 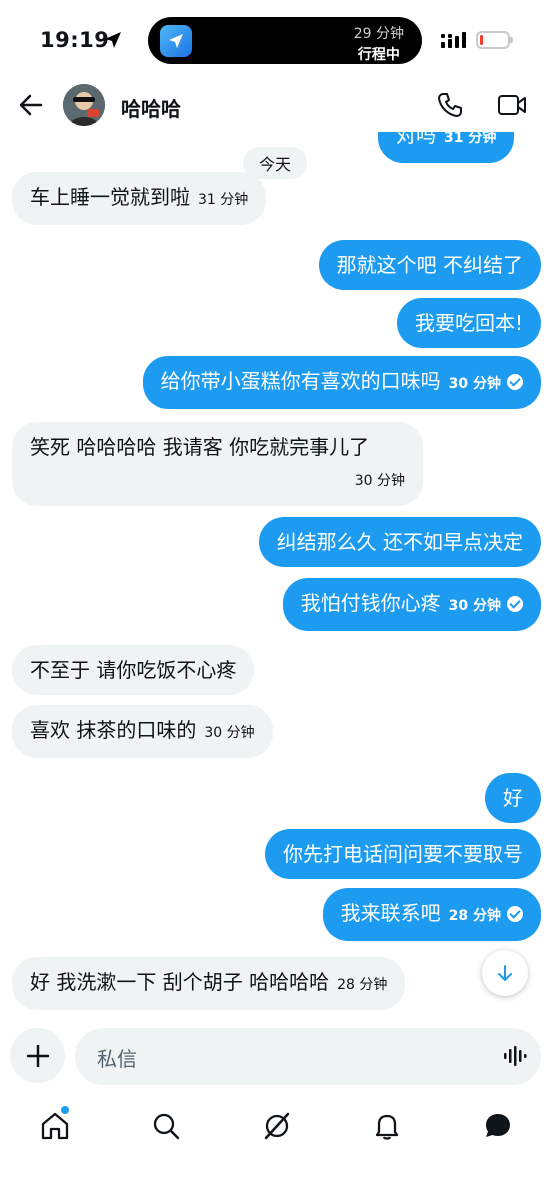 What do you see at coordinates (378, 34) in the screenshot?
I see `eta-minutes: 29 分钟` at bounding box center [378, 34].